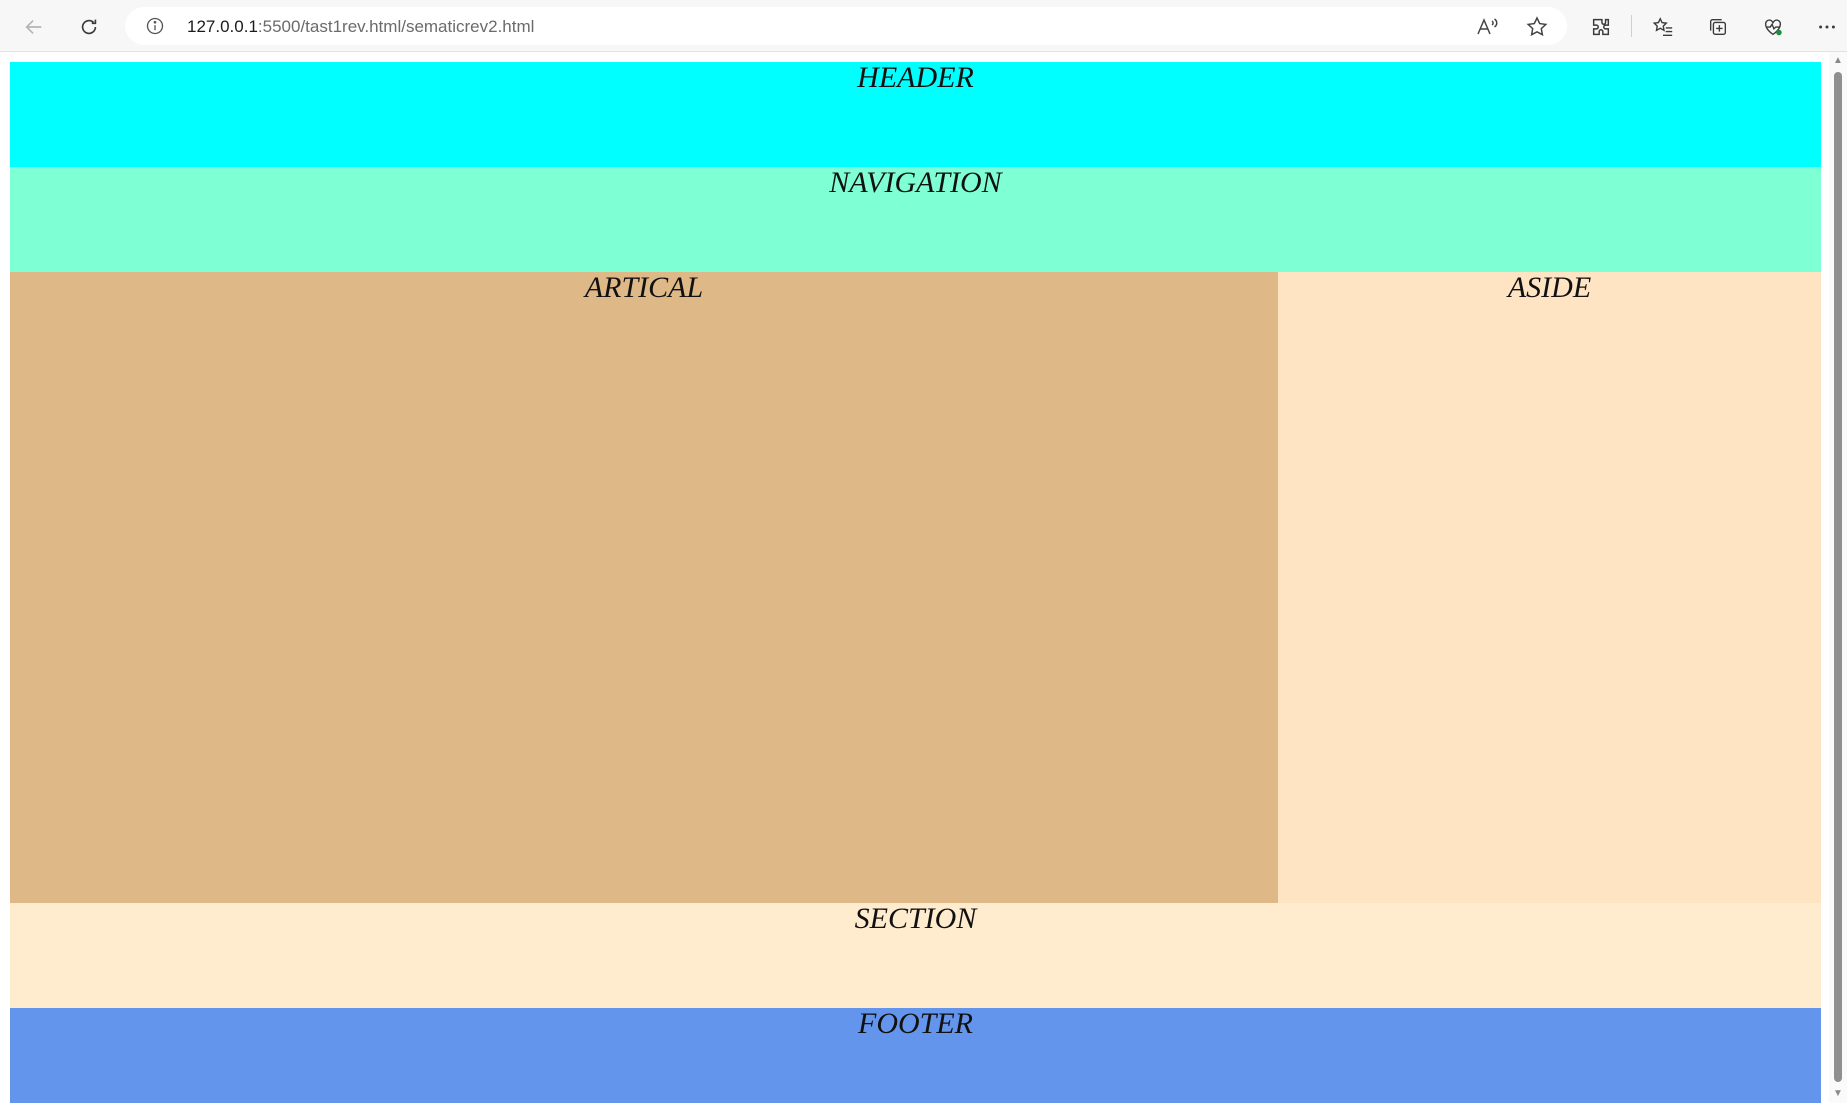 Image resolution: width=1847 pixels, height=1103 pixels. I want to click on url-path: :5500/tast1rev.html/sematicrev2.html, so click(396, 26).